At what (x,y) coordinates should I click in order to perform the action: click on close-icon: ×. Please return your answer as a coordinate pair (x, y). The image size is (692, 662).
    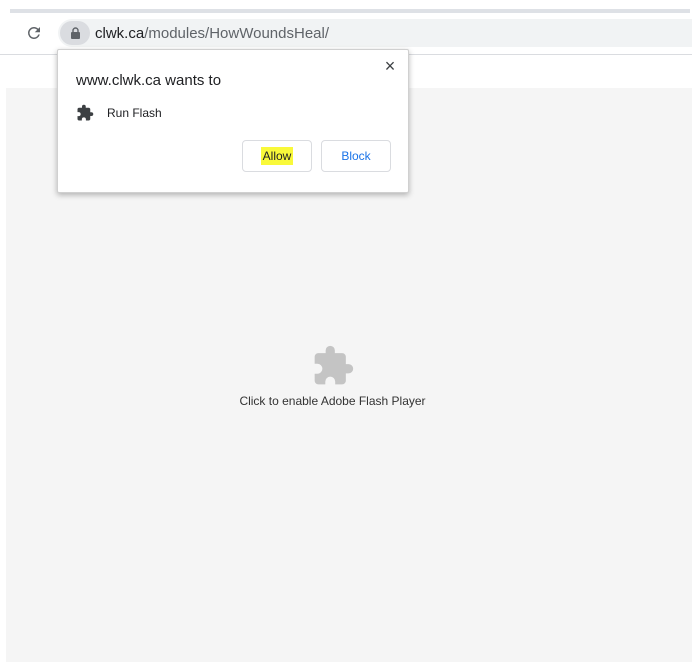
    Looking at the image, I should click on (390, 66).